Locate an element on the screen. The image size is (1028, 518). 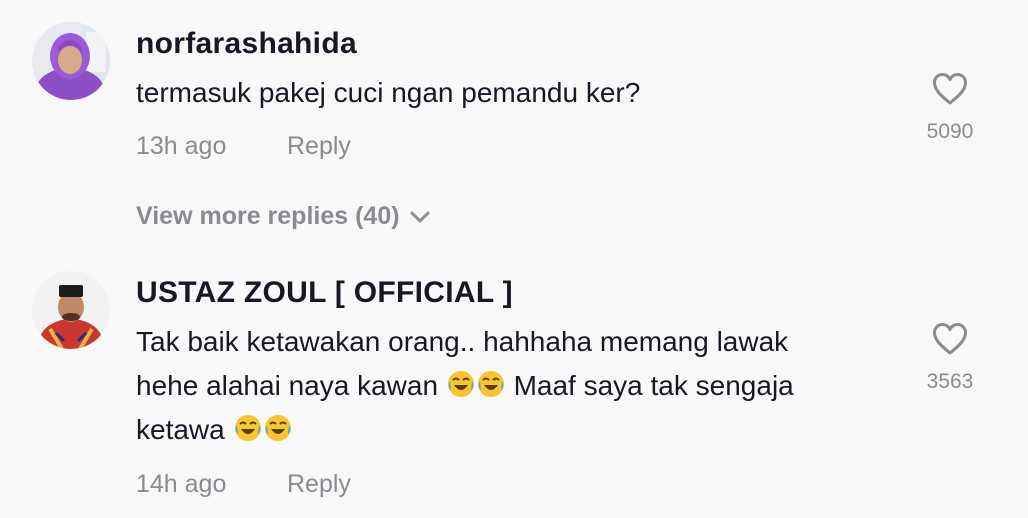
view-more-replies-button: View more replies (40) is located at coordinates (283, 216).